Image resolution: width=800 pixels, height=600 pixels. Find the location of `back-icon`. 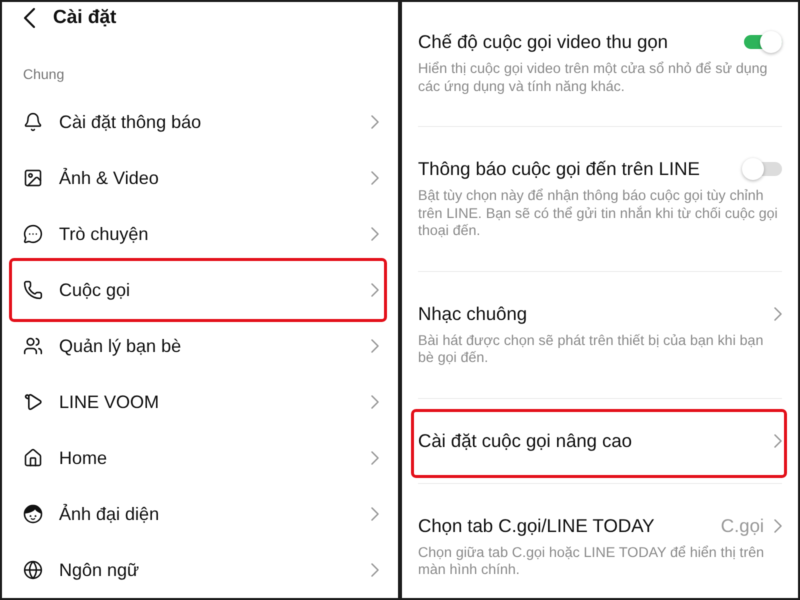

back-icon is located at coordinates (29, 18).